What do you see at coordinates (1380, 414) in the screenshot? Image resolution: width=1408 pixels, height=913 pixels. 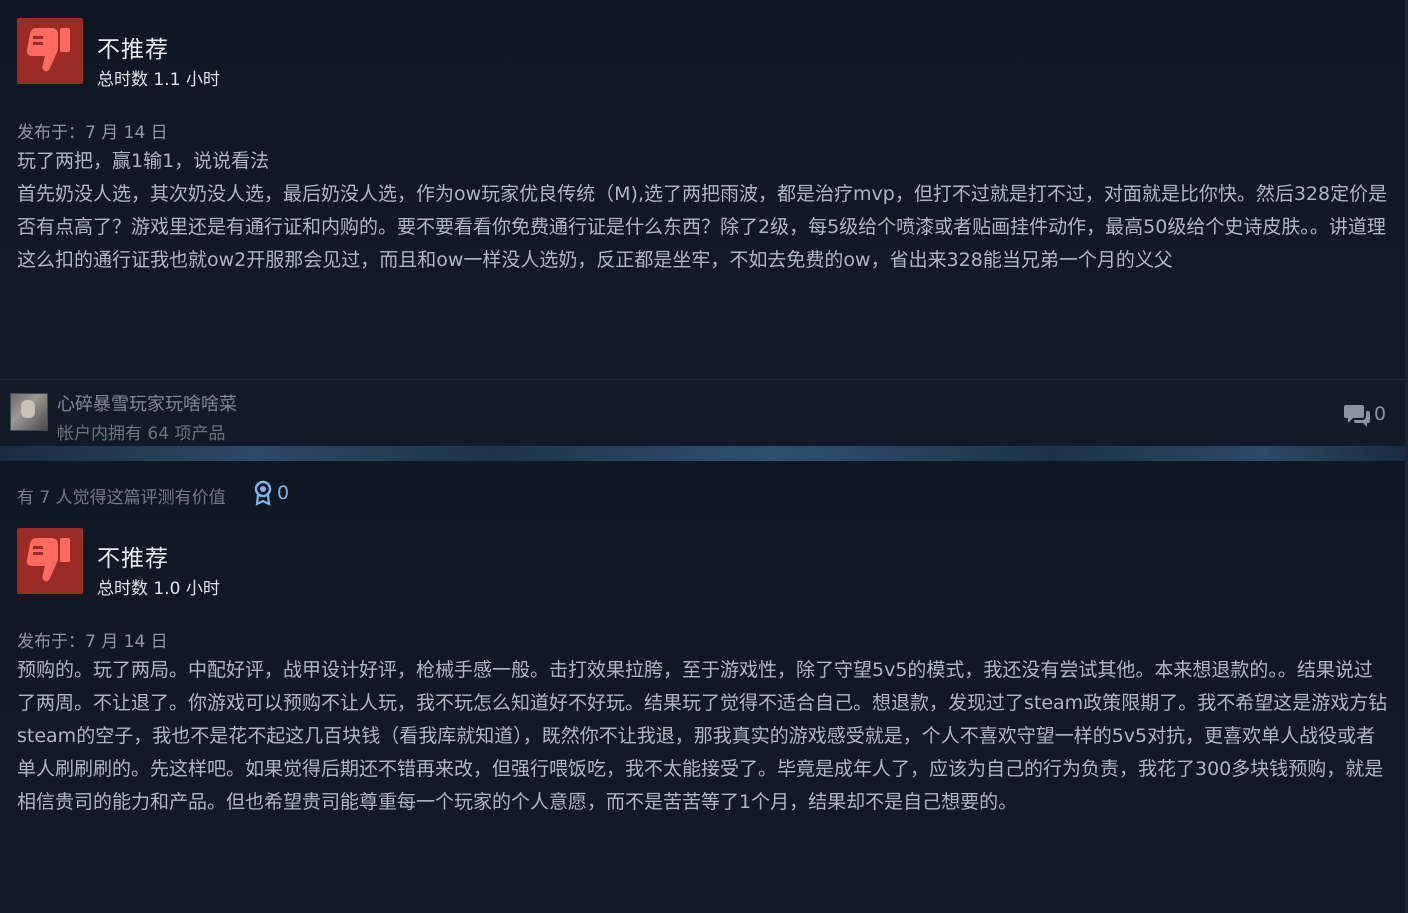 I see `comment-count: 0` at bounding box center [1380, 414].